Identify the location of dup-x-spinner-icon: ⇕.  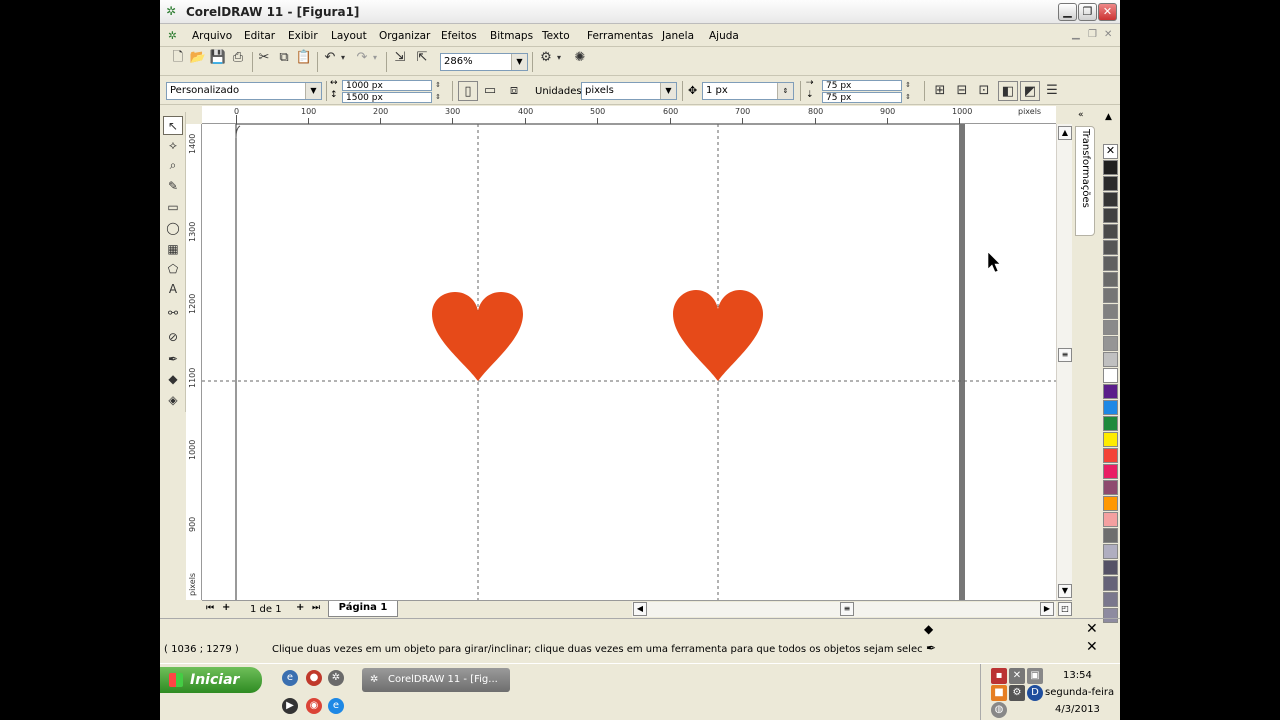
(908, 85).